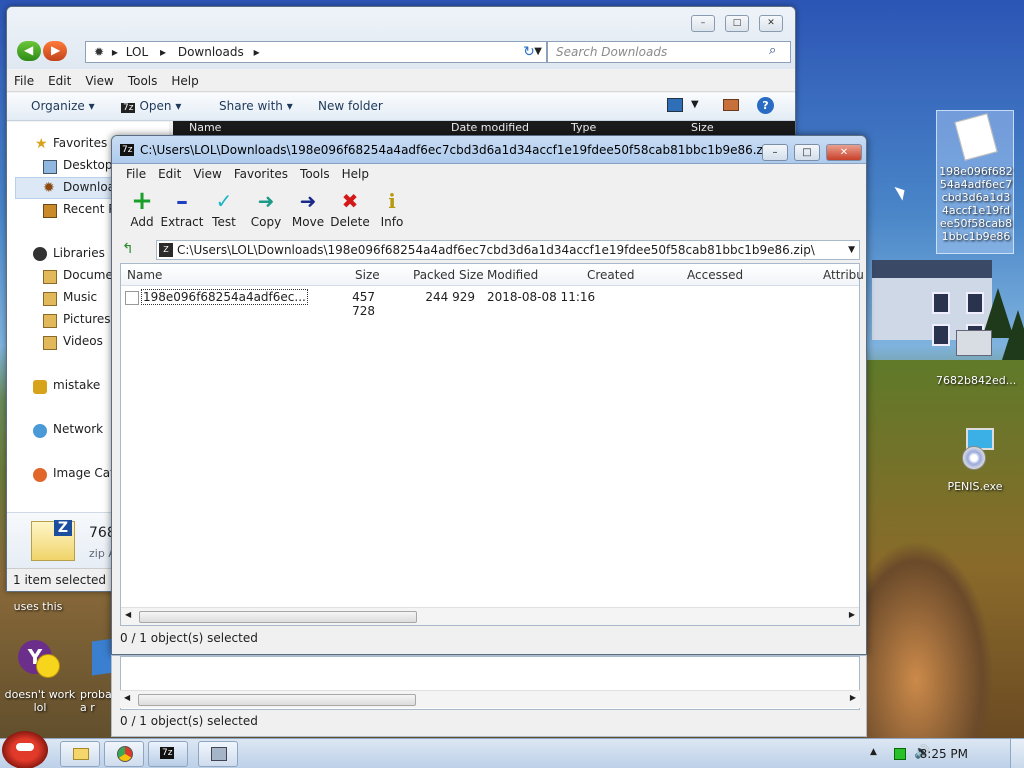 This screenshot has width=1024, height=768. I want to click on 7zip-horizontal-scrollbar: ◀ ▶, so click(490, 616).